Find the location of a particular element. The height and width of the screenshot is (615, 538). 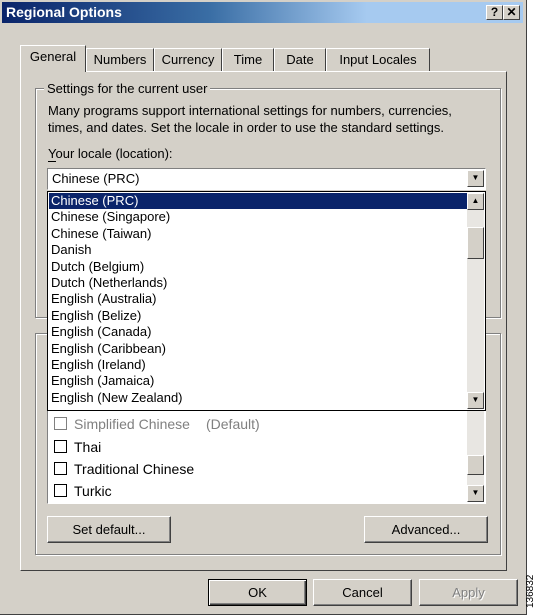

tab-date: Date is located at coordinates (300, 59).